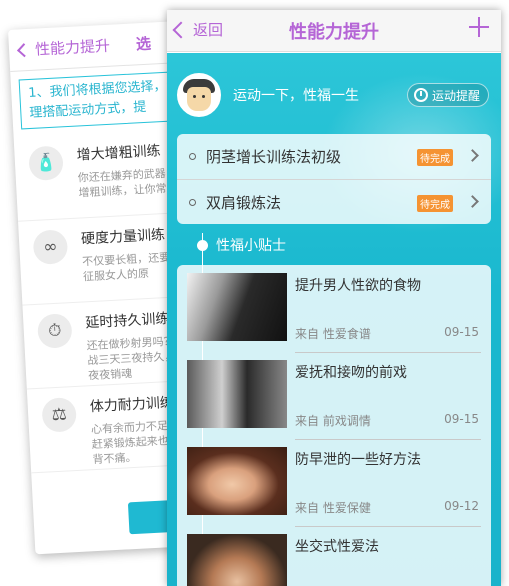  I want to click on plus-icon, so click(479, 27).